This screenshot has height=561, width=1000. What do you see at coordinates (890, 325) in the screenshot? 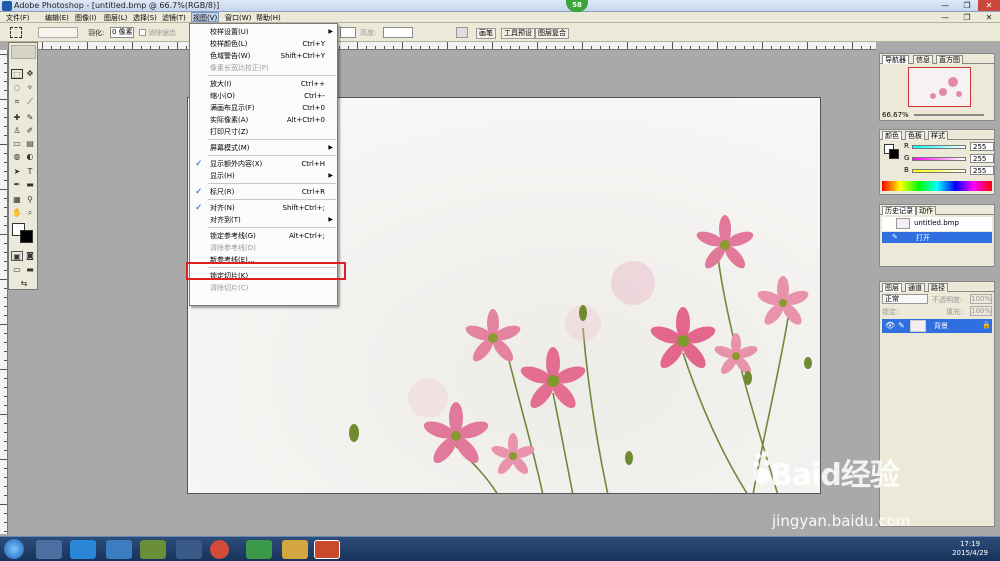
I see `layer-visibility-eye-icon: 👁` at bounding box center [890, 325].